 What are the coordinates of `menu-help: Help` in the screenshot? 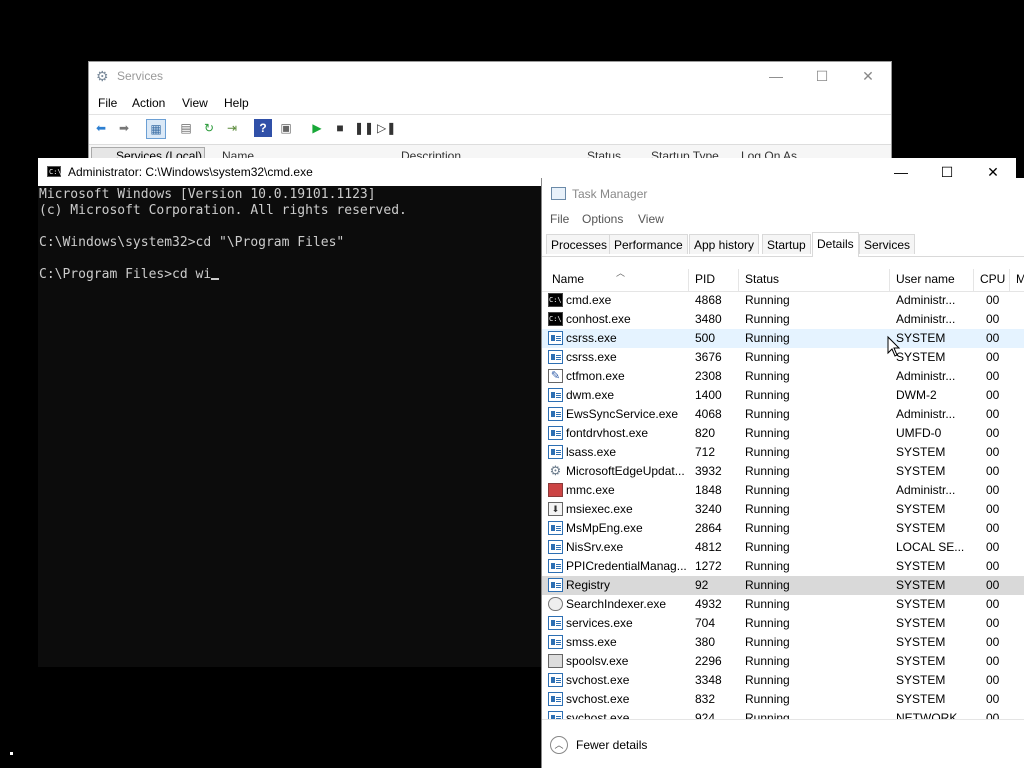 It's located at (236, 103).